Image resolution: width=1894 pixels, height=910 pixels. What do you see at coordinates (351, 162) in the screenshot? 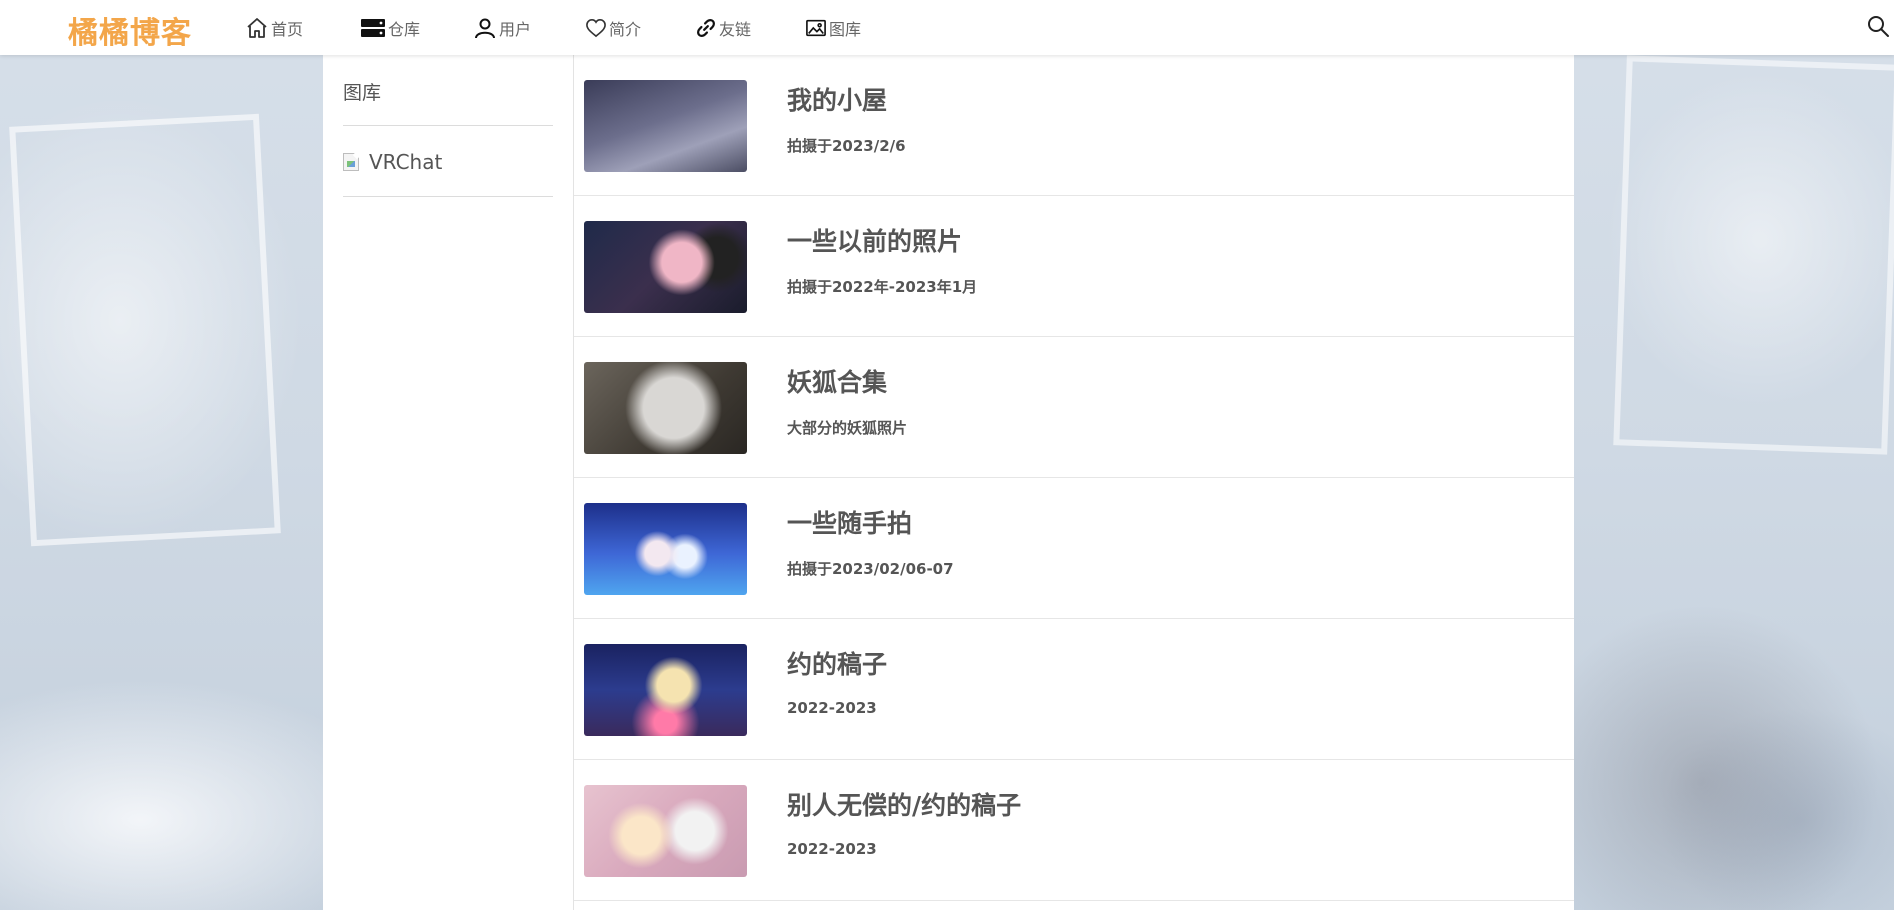
I see `broken-image-icon` at bounding box center [351, 162].